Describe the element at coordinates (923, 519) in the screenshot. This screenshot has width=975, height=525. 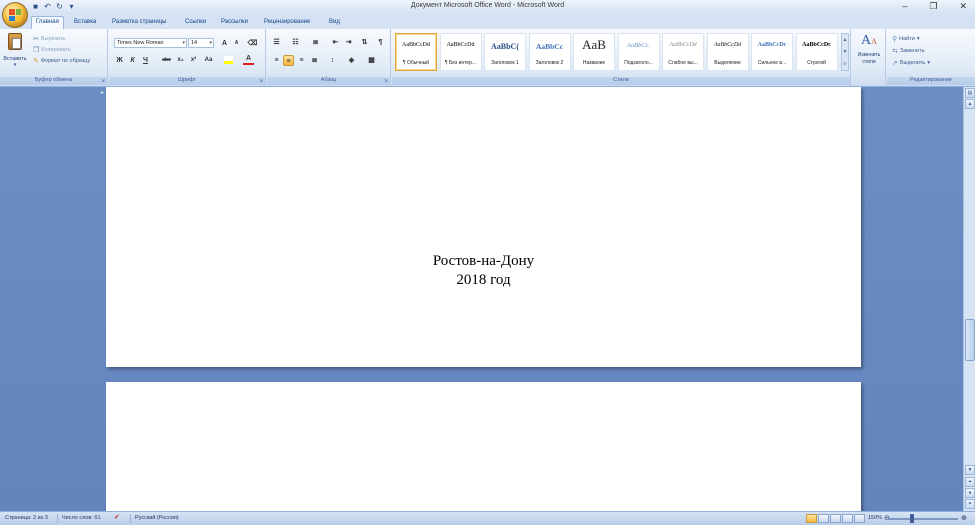
I see `zoom-slider` at that location.